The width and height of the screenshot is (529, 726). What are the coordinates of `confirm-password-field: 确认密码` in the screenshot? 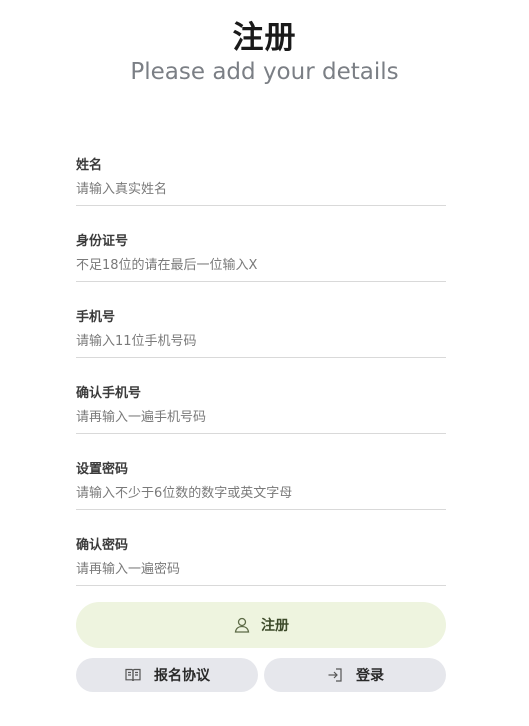 It's located at (261, 568).